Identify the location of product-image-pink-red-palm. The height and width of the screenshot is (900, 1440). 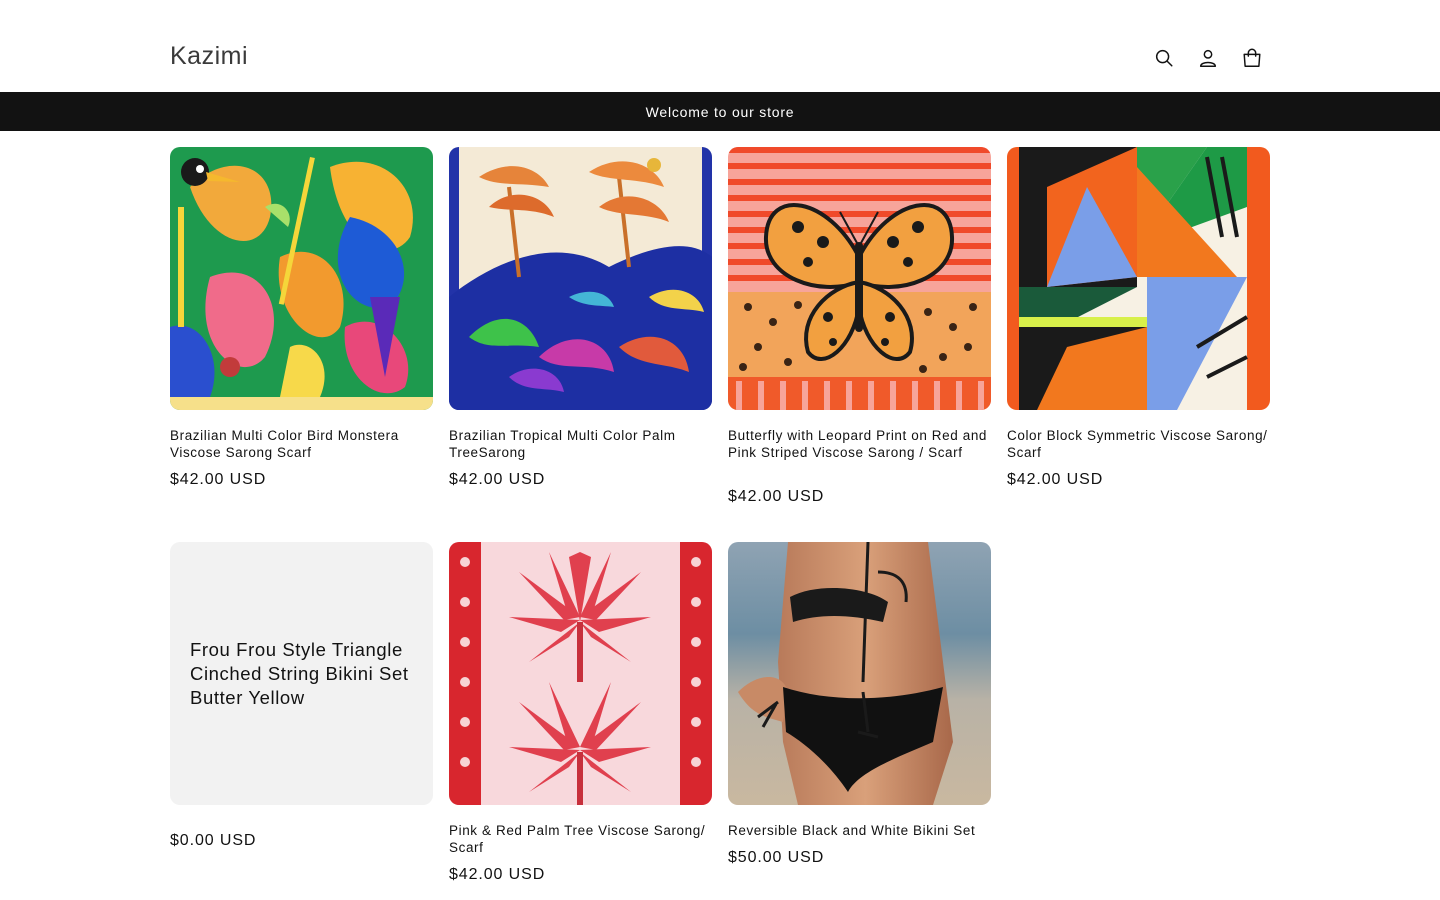
(580, 673).